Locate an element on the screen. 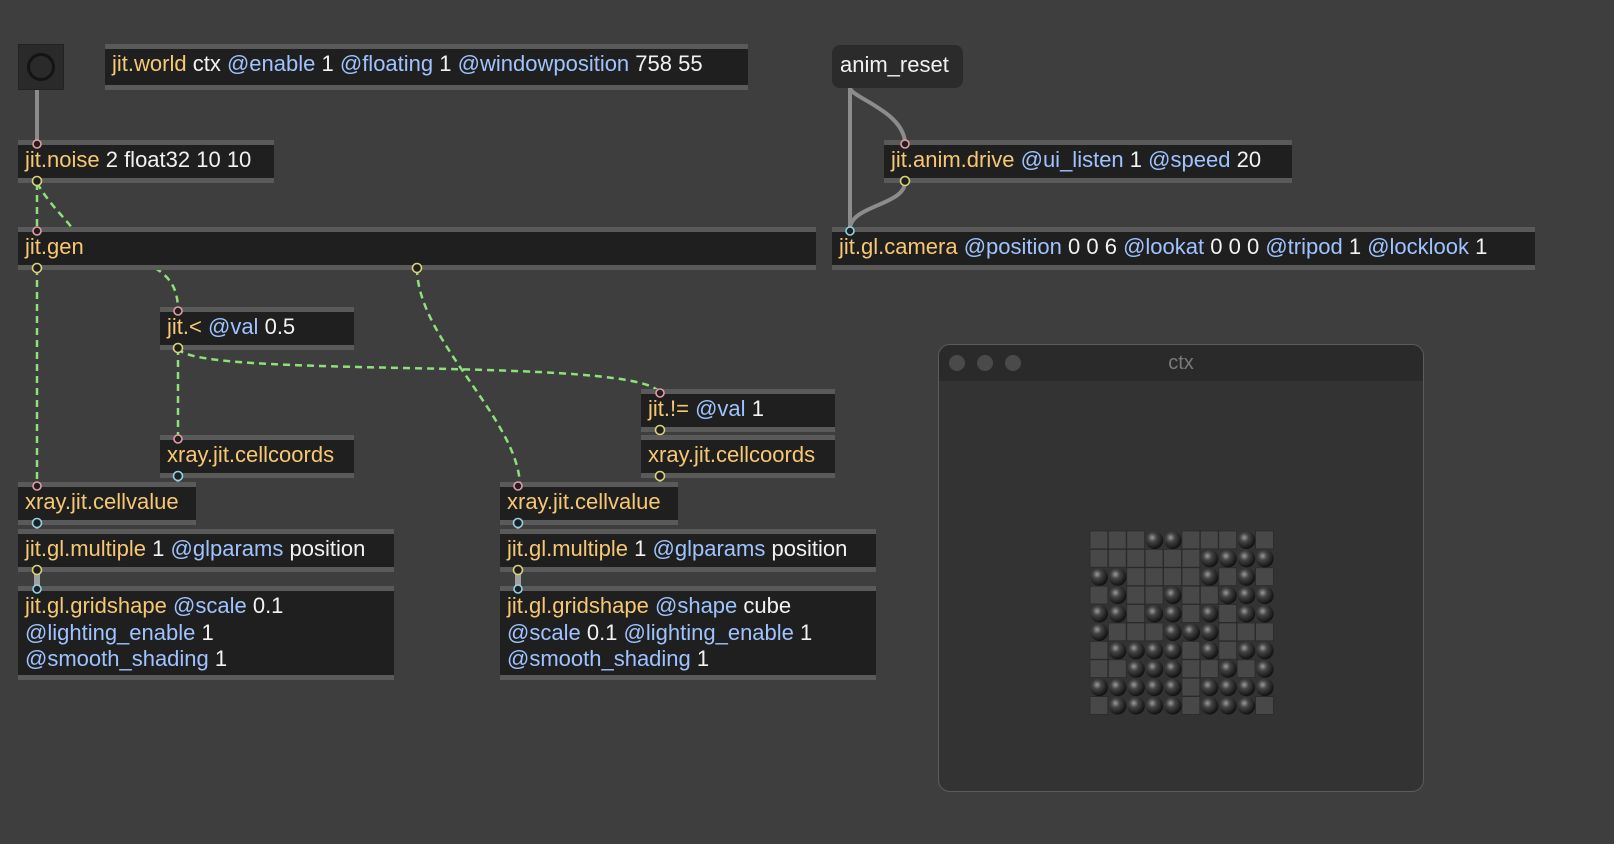 Image resolution: width=1614 pixels, height=844 pixels. window-title: ctx is located at coordinates (1181, 363).